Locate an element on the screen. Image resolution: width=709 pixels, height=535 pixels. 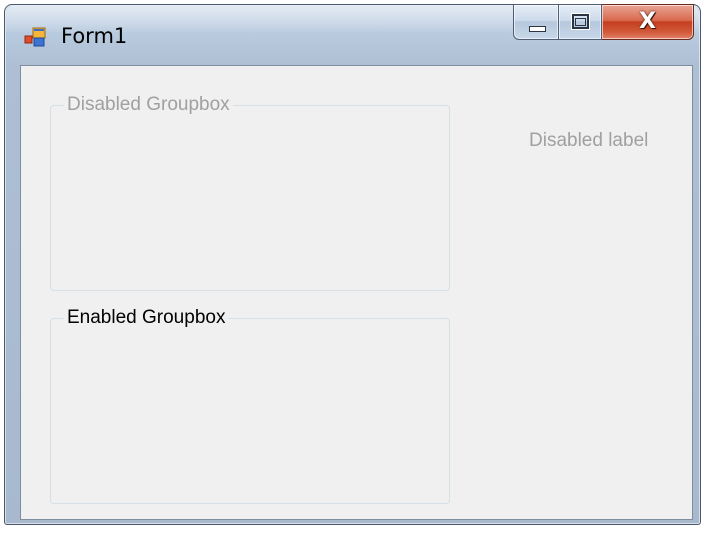
app-icon is located at coordinates (35, 37).